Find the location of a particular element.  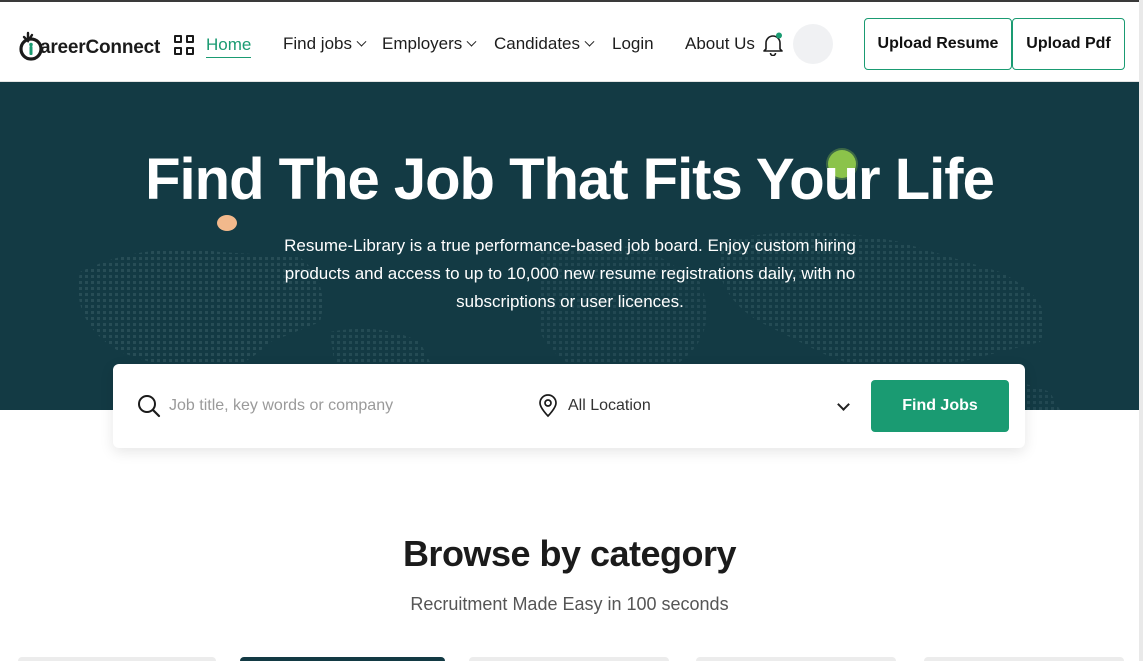

nav-employers: Employers is located at coordinates (429, 44).